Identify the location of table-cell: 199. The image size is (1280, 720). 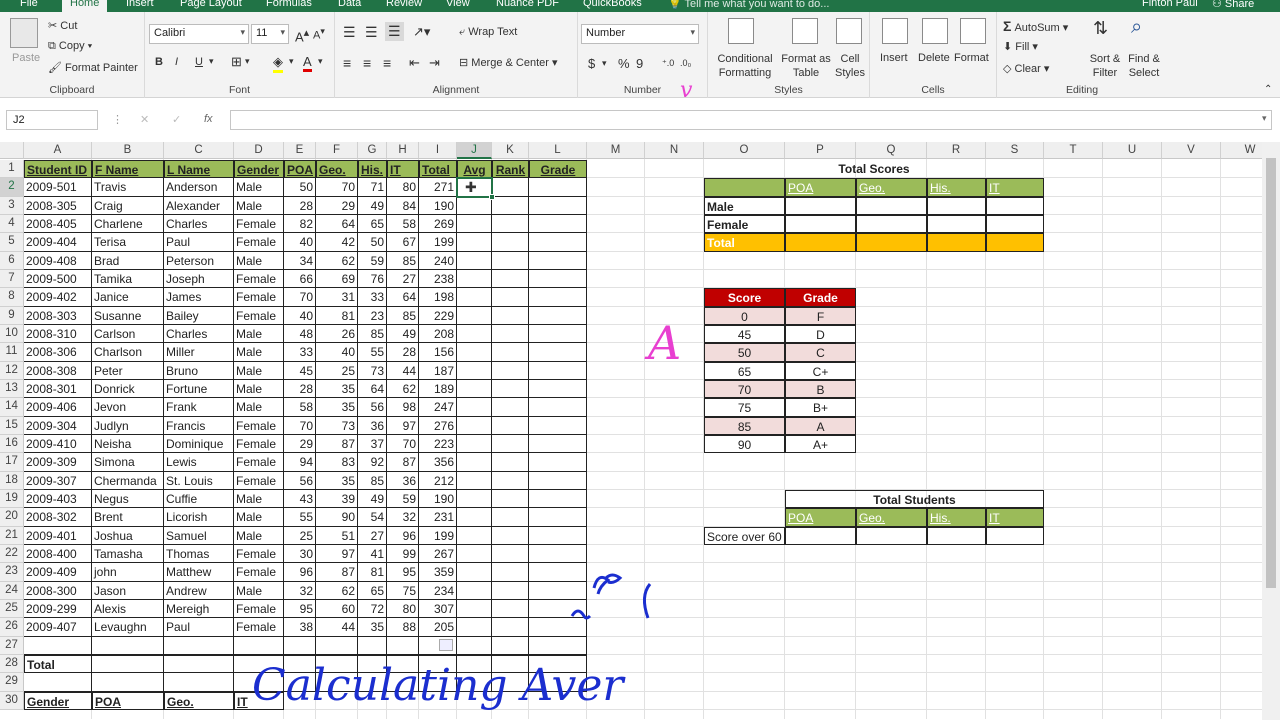
(438, 242).